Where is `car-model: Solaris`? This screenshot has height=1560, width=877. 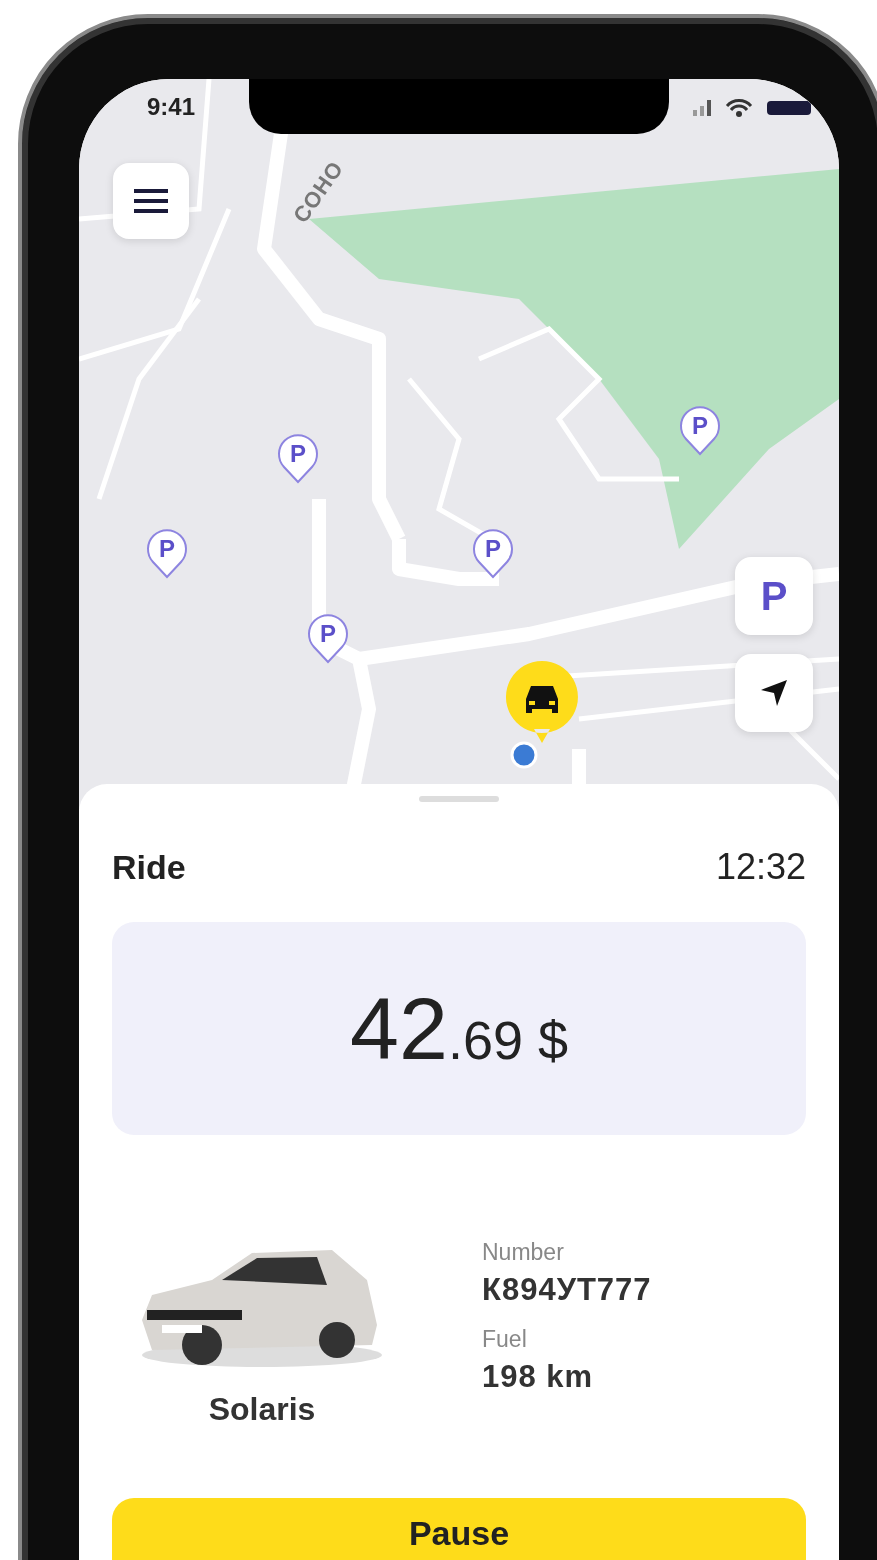 car-model: Solaris is located at coordinates (262, 1409).